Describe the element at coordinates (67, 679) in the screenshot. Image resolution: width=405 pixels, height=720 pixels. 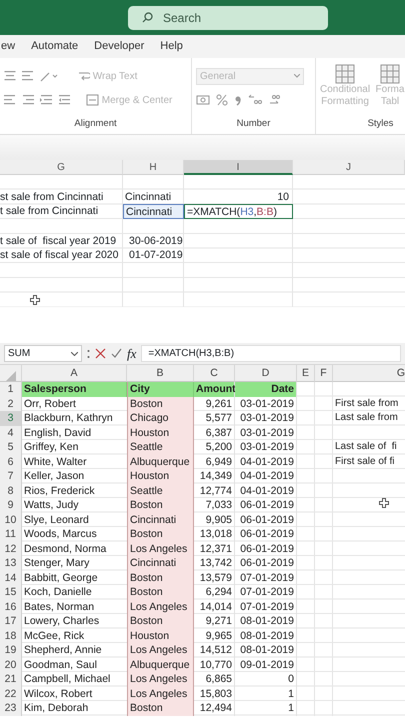
I see `table-cell-text: Campbell, Michael` at that location.